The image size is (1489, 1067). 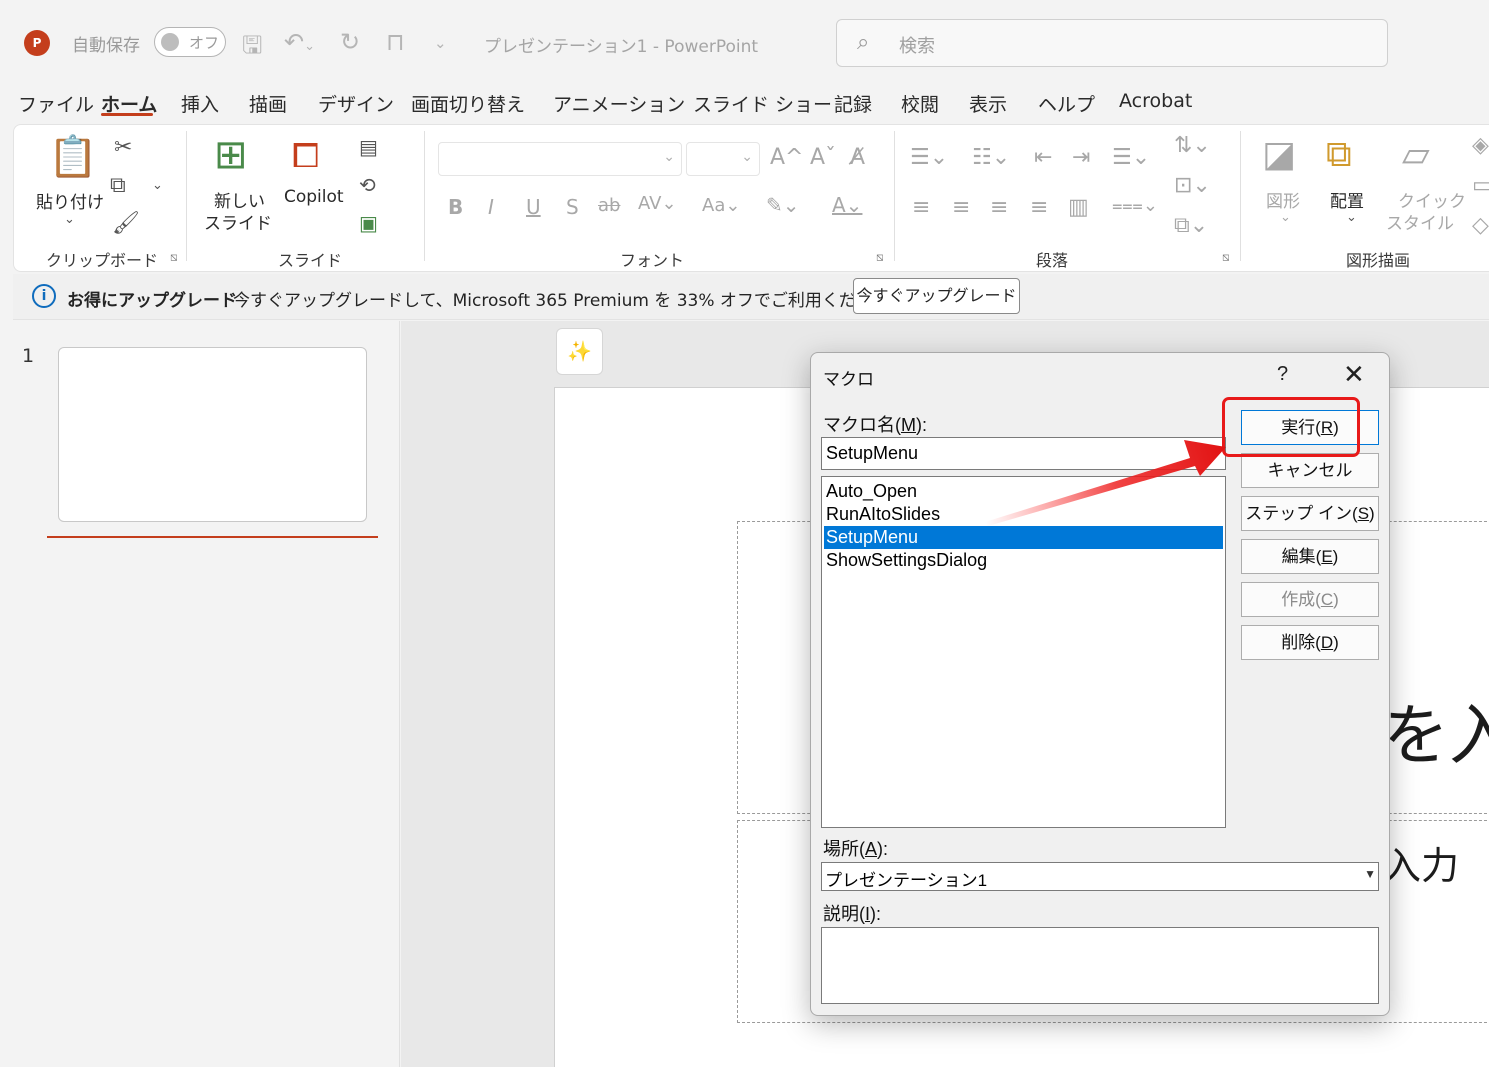 I want to click on tab-acrobat: Acrobat, so click(x=1155, y=101).